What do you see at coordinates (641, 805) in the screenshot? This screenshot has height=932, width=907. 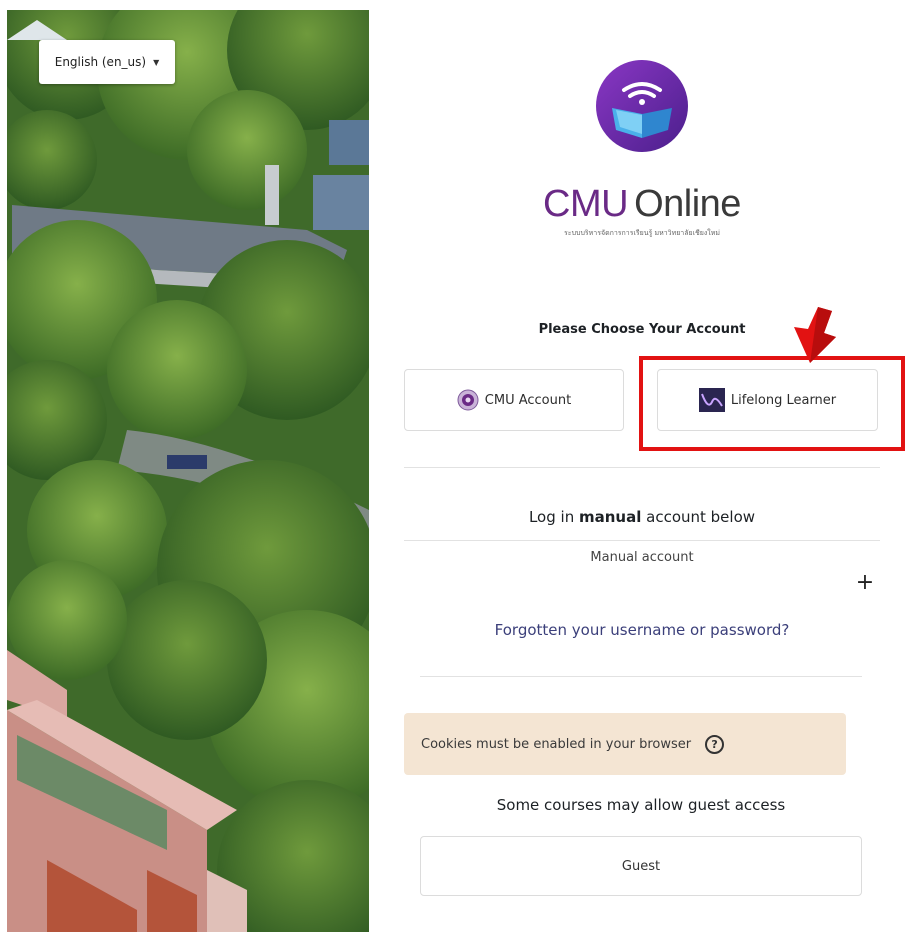 I see `guest-access-note: Some courses may allow guest access` at bounding box center [641, 805].